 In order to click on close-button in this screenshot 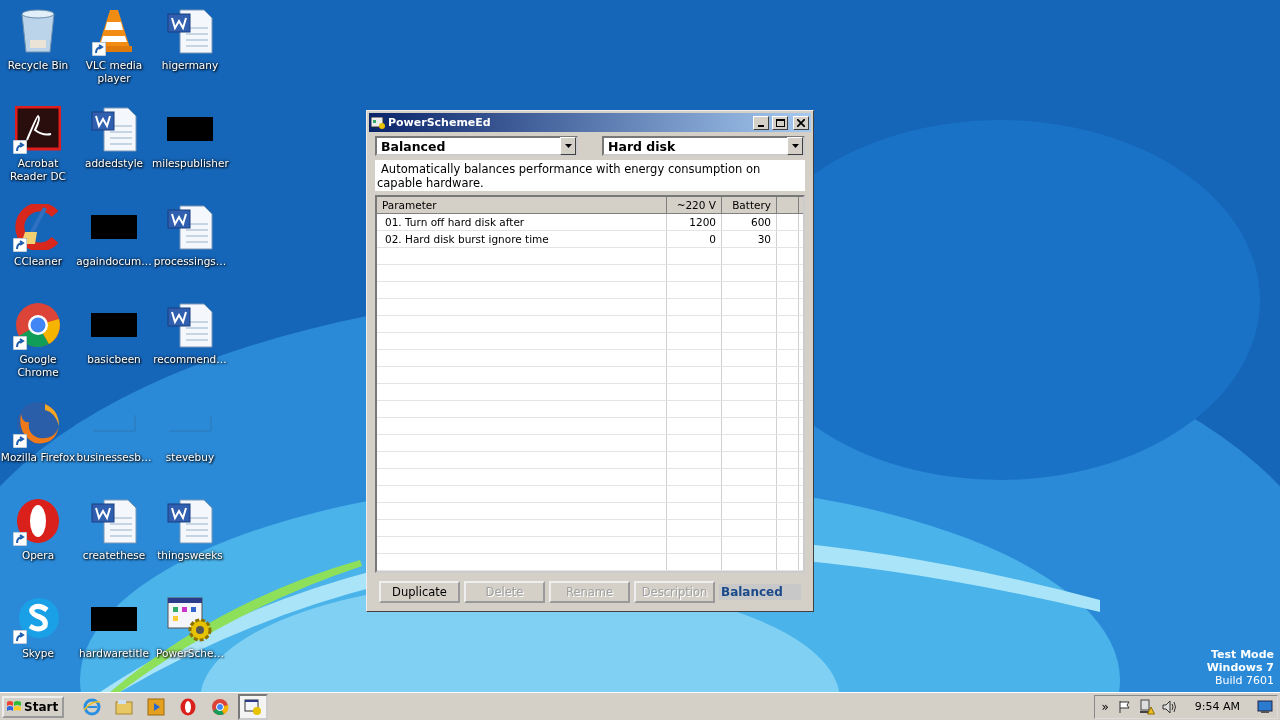, I will do `click(801, 122)`.